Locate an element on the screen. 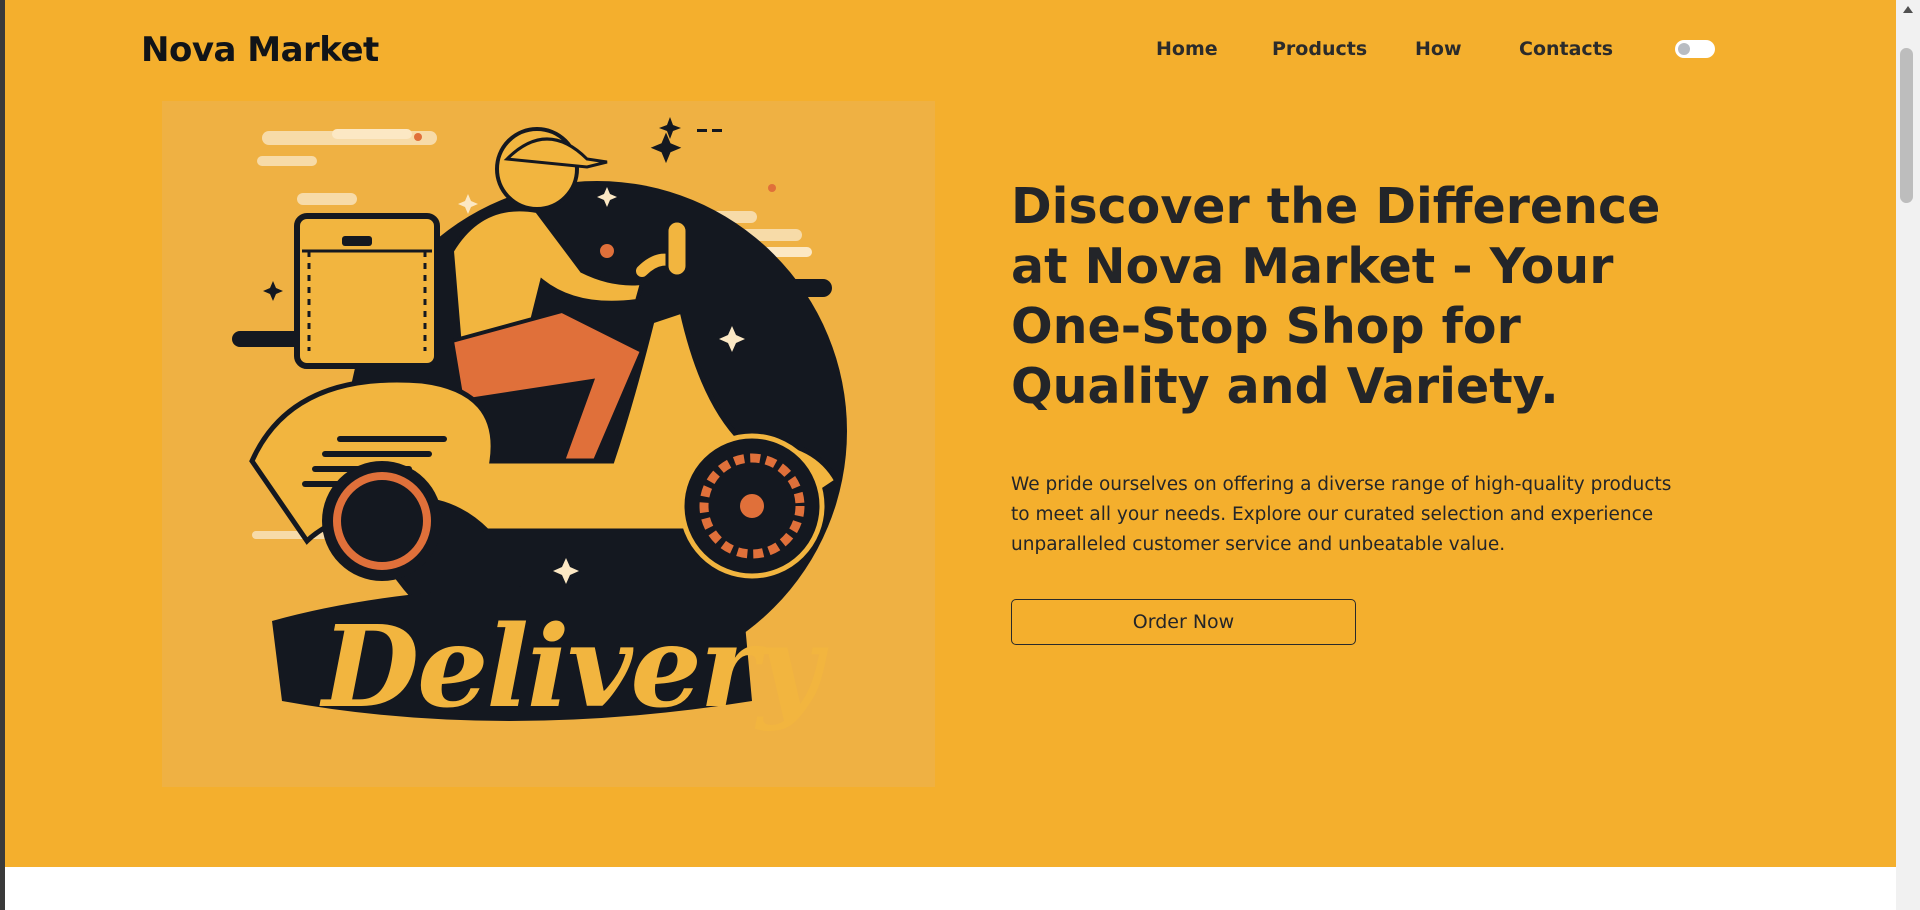 The height and width of the screenshot is (910, 1920). nav-how: How is located at coordinates (1438, 49).